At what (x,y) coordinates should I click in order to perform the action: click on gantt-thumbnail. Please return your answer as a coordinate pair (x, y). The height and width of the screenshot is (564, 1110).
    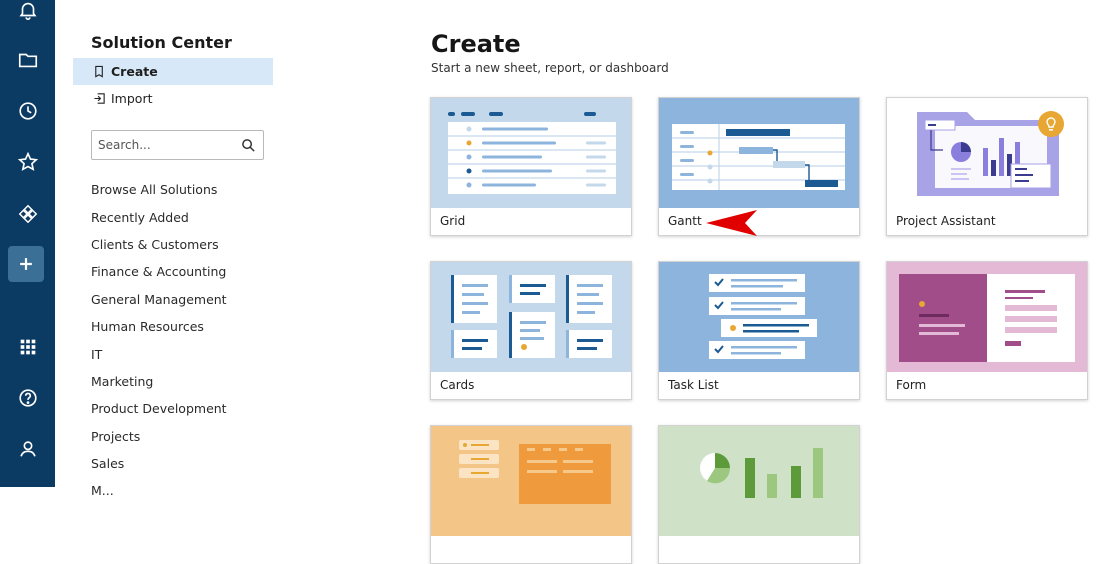
    Looking at the image, I should click on (759, 153).